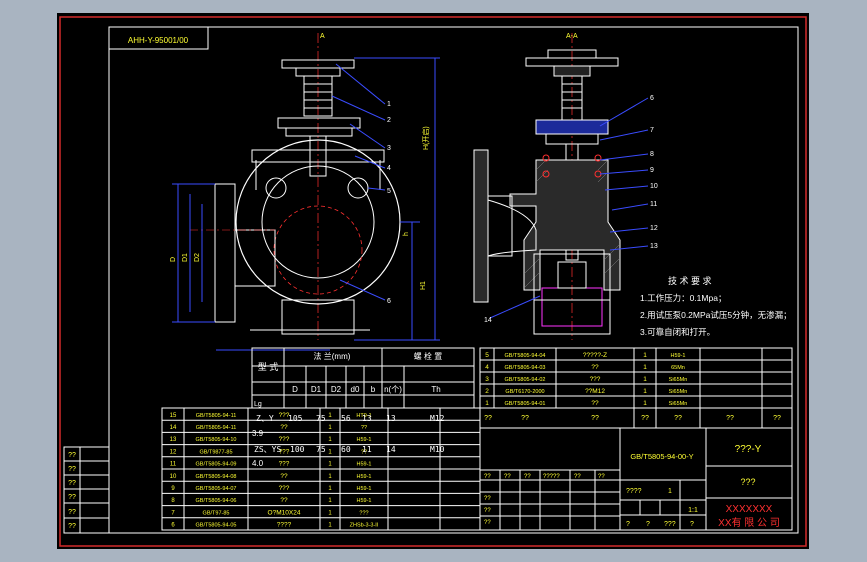 The image size is (867, 562). I want to click on callout-right-9: 9, so click(652, 170).